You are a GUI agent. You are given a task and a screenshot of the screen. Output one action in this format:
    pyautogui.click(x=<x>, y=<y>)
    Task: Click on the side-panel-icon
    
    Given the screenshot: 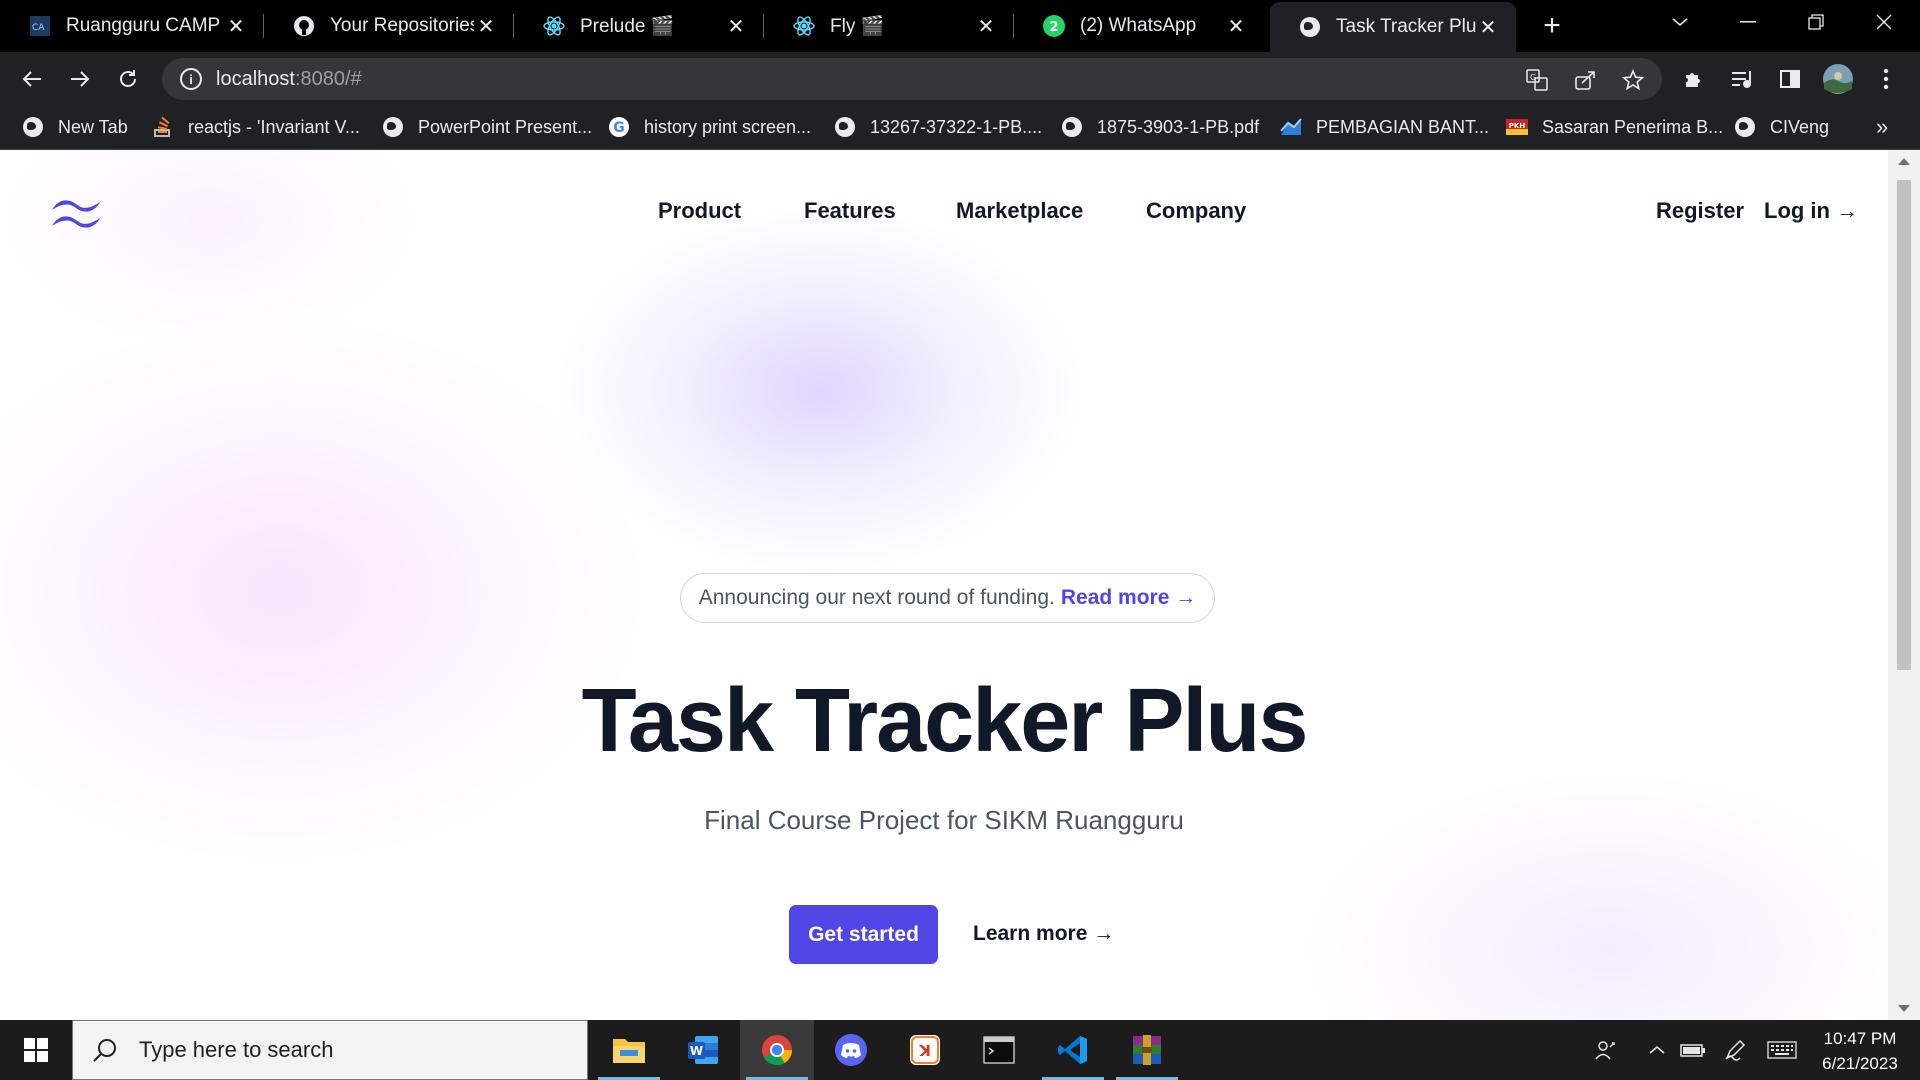 What is the action you would take?
    pyautogui.click(x=1790, y=79)
    